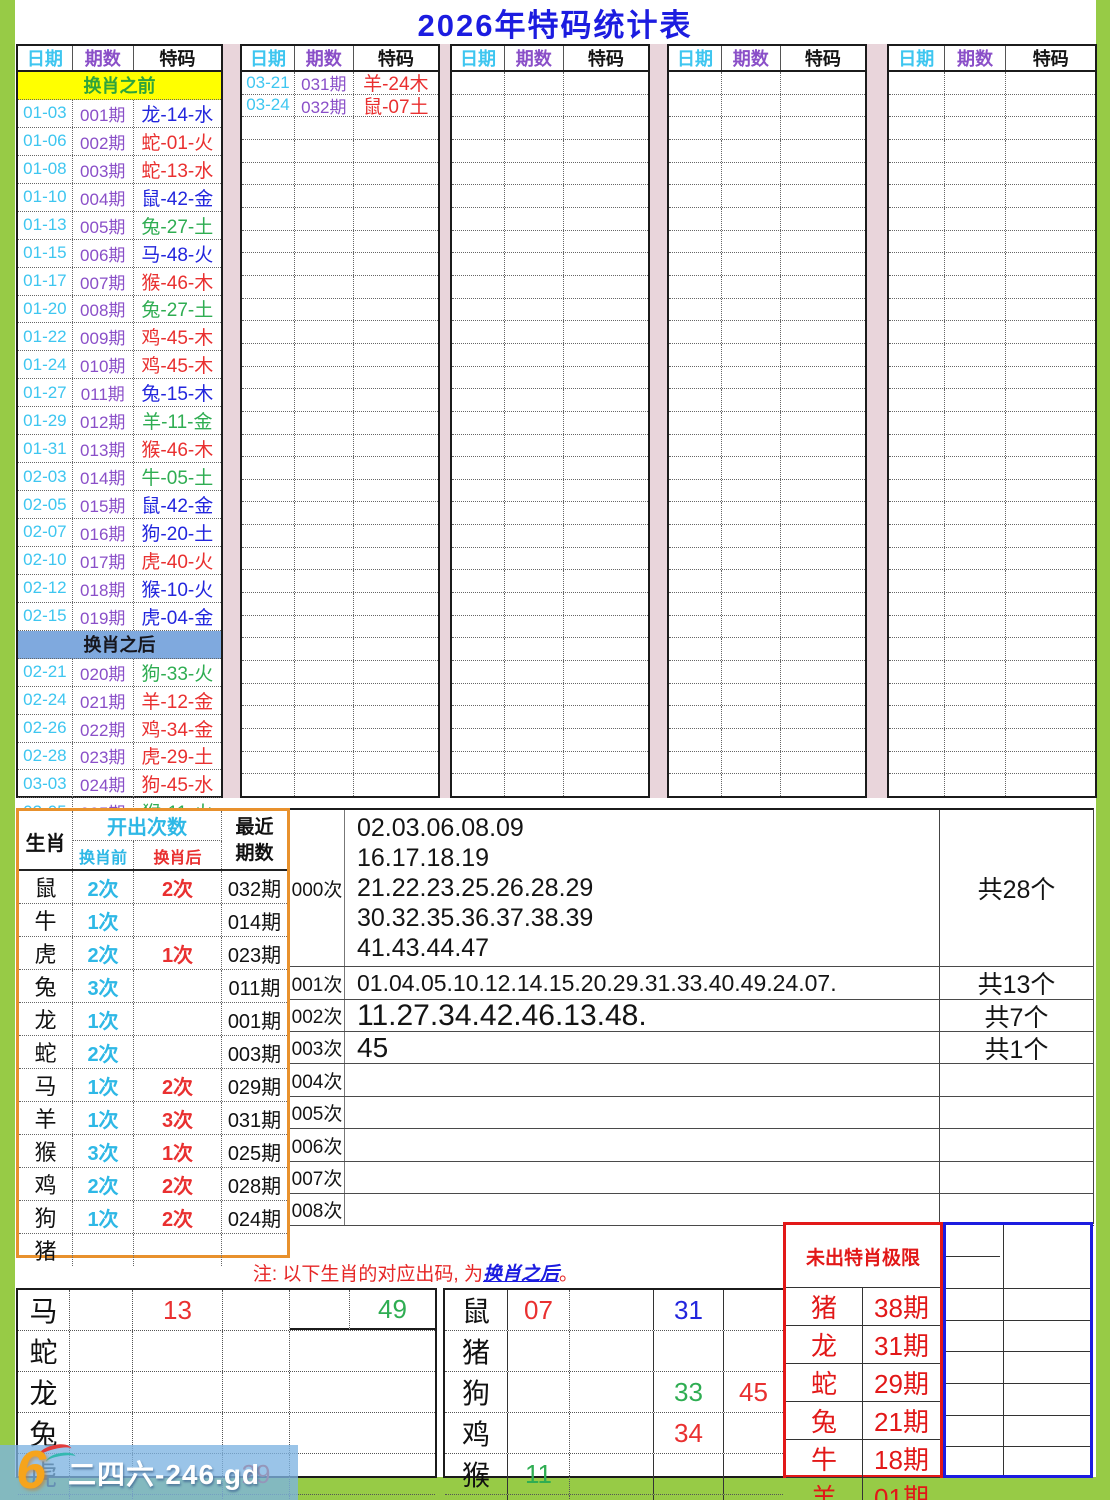 The height and width of the screenshot is (1500, 1110). What do you see at coordinates (119, 560) in the screenshot?
I see `table-row: 02-10 017期 虎-40-火` at bounding box center [119, 560].